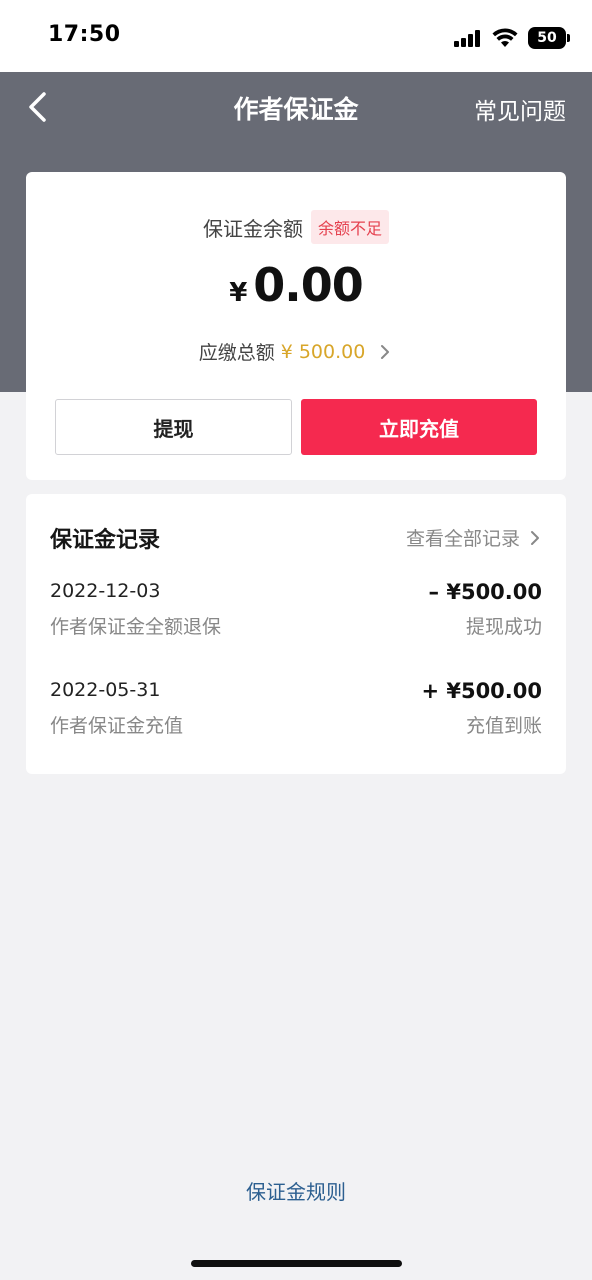 The height and width of the screenshot is (1280, 592). What do you see at coordinates (503, 627) in the screenshot?
I see `record-status: 提现成功` at bounding box center [503, 627].